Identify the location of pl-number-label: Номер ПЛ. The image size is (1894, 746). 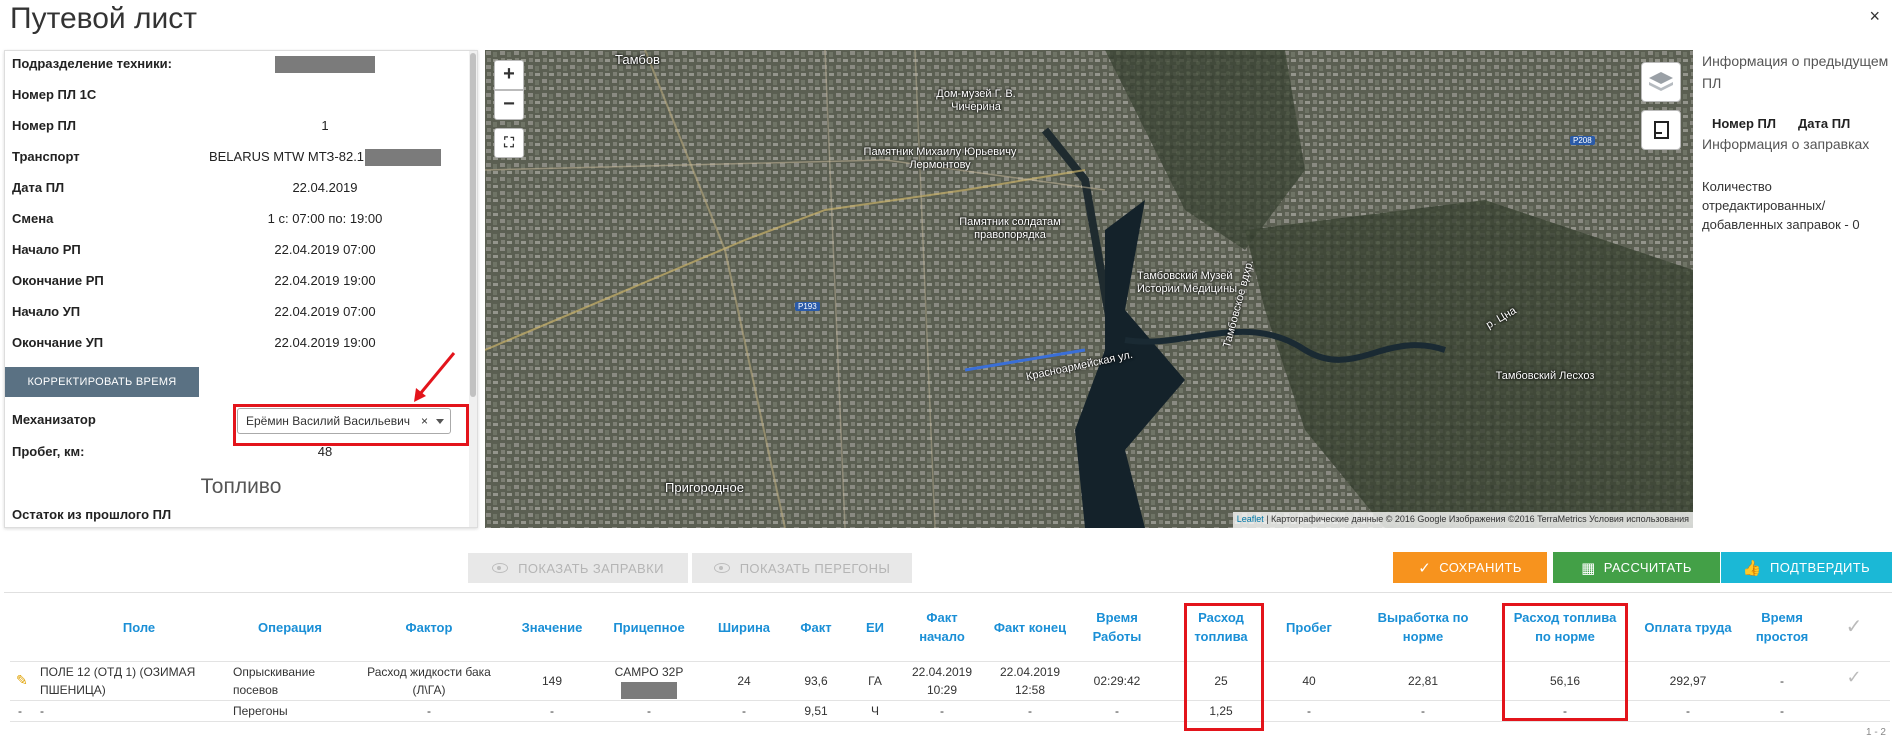
(44, 125).